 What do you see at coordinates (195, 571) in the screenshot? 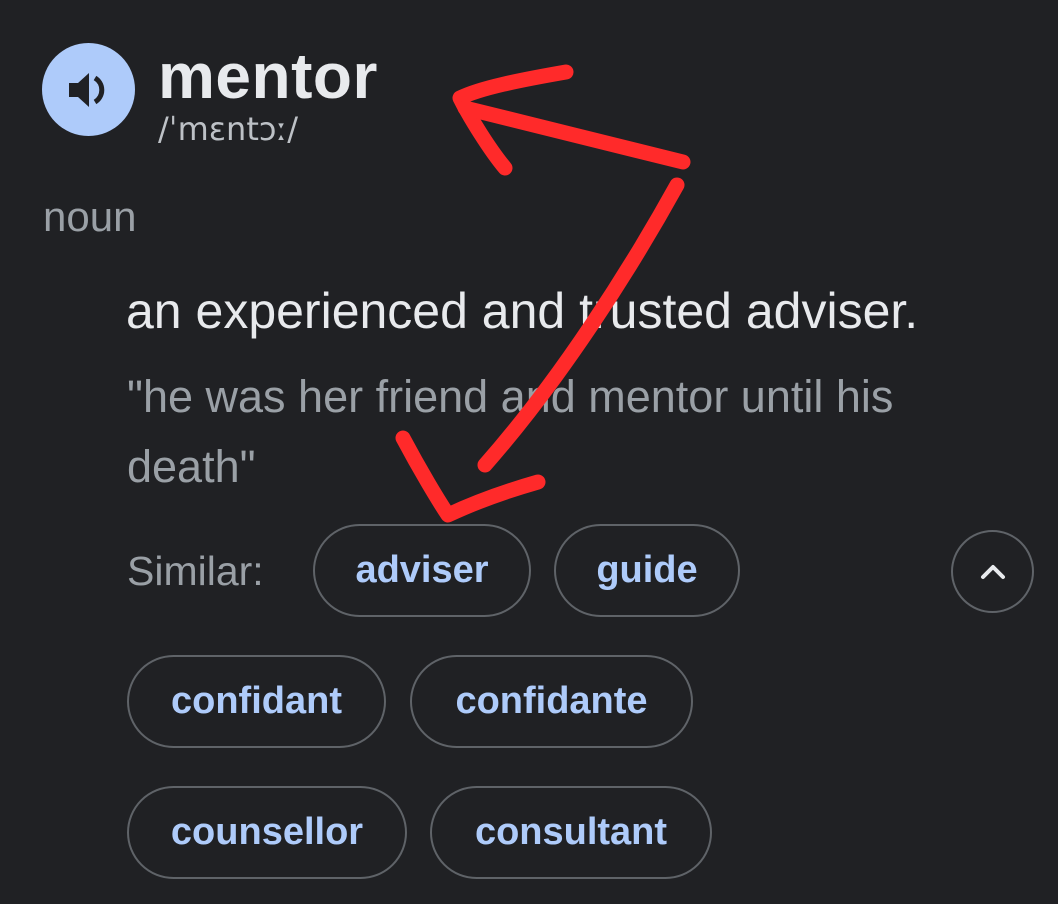
I see `similar-label: Similar:` at bounding box center [195, 571].